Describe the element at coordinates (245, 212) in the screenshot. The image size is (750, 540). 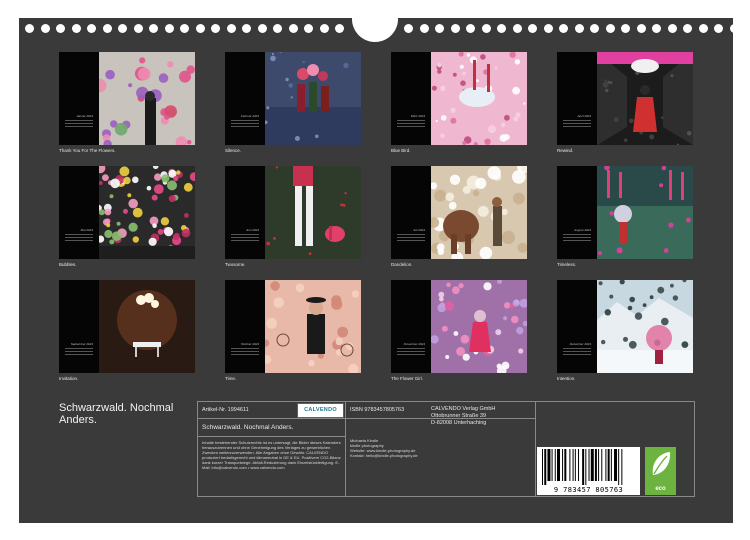
I see `calendar-panel: Juni 2024` at that location.